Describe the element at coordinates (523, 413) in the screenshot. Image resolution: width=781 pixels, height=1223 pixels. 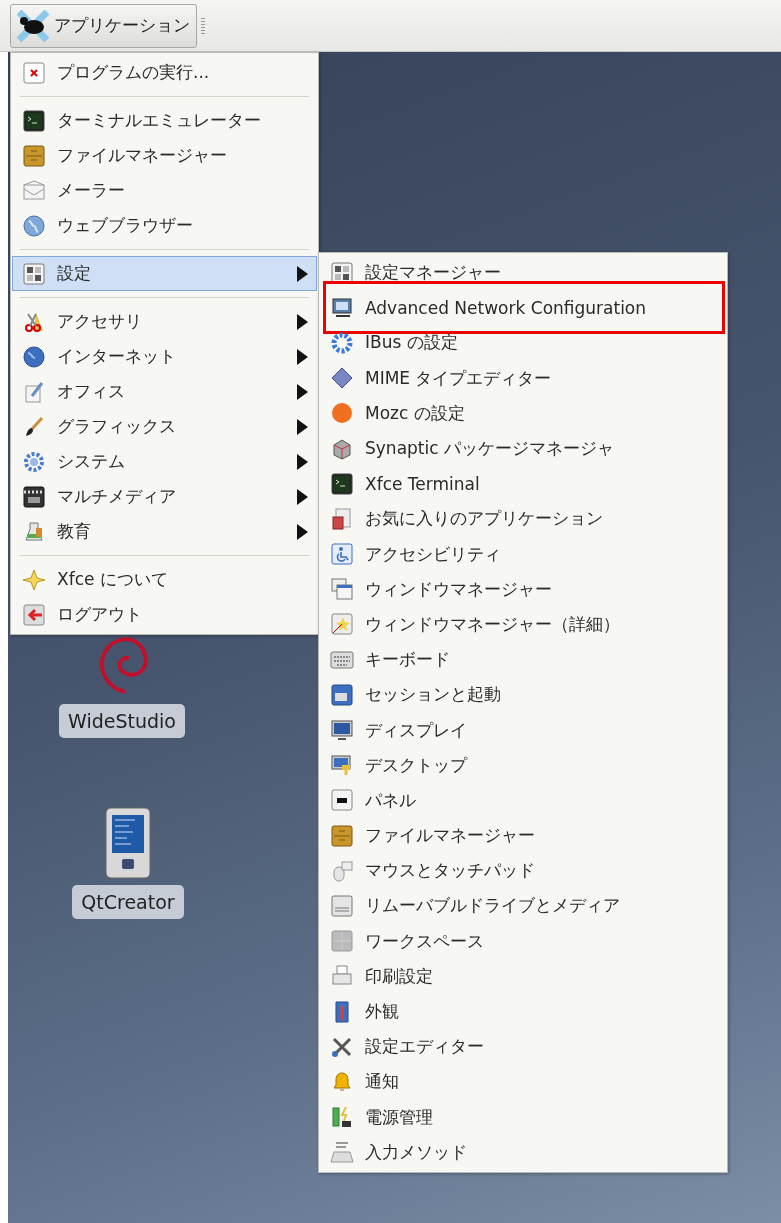
I see `menu-item: Mozc の設定` at that location.